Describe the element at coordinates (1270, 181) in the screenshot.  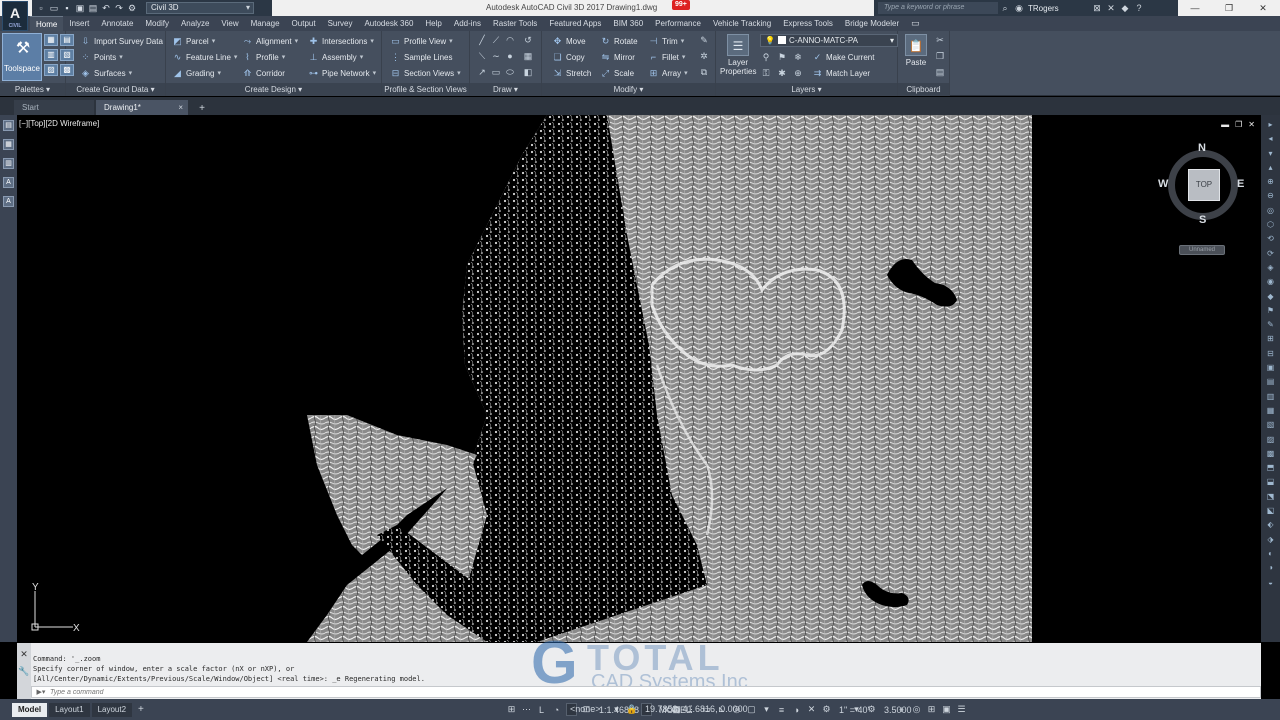
I see `tool-icon: ⊕` at that location.